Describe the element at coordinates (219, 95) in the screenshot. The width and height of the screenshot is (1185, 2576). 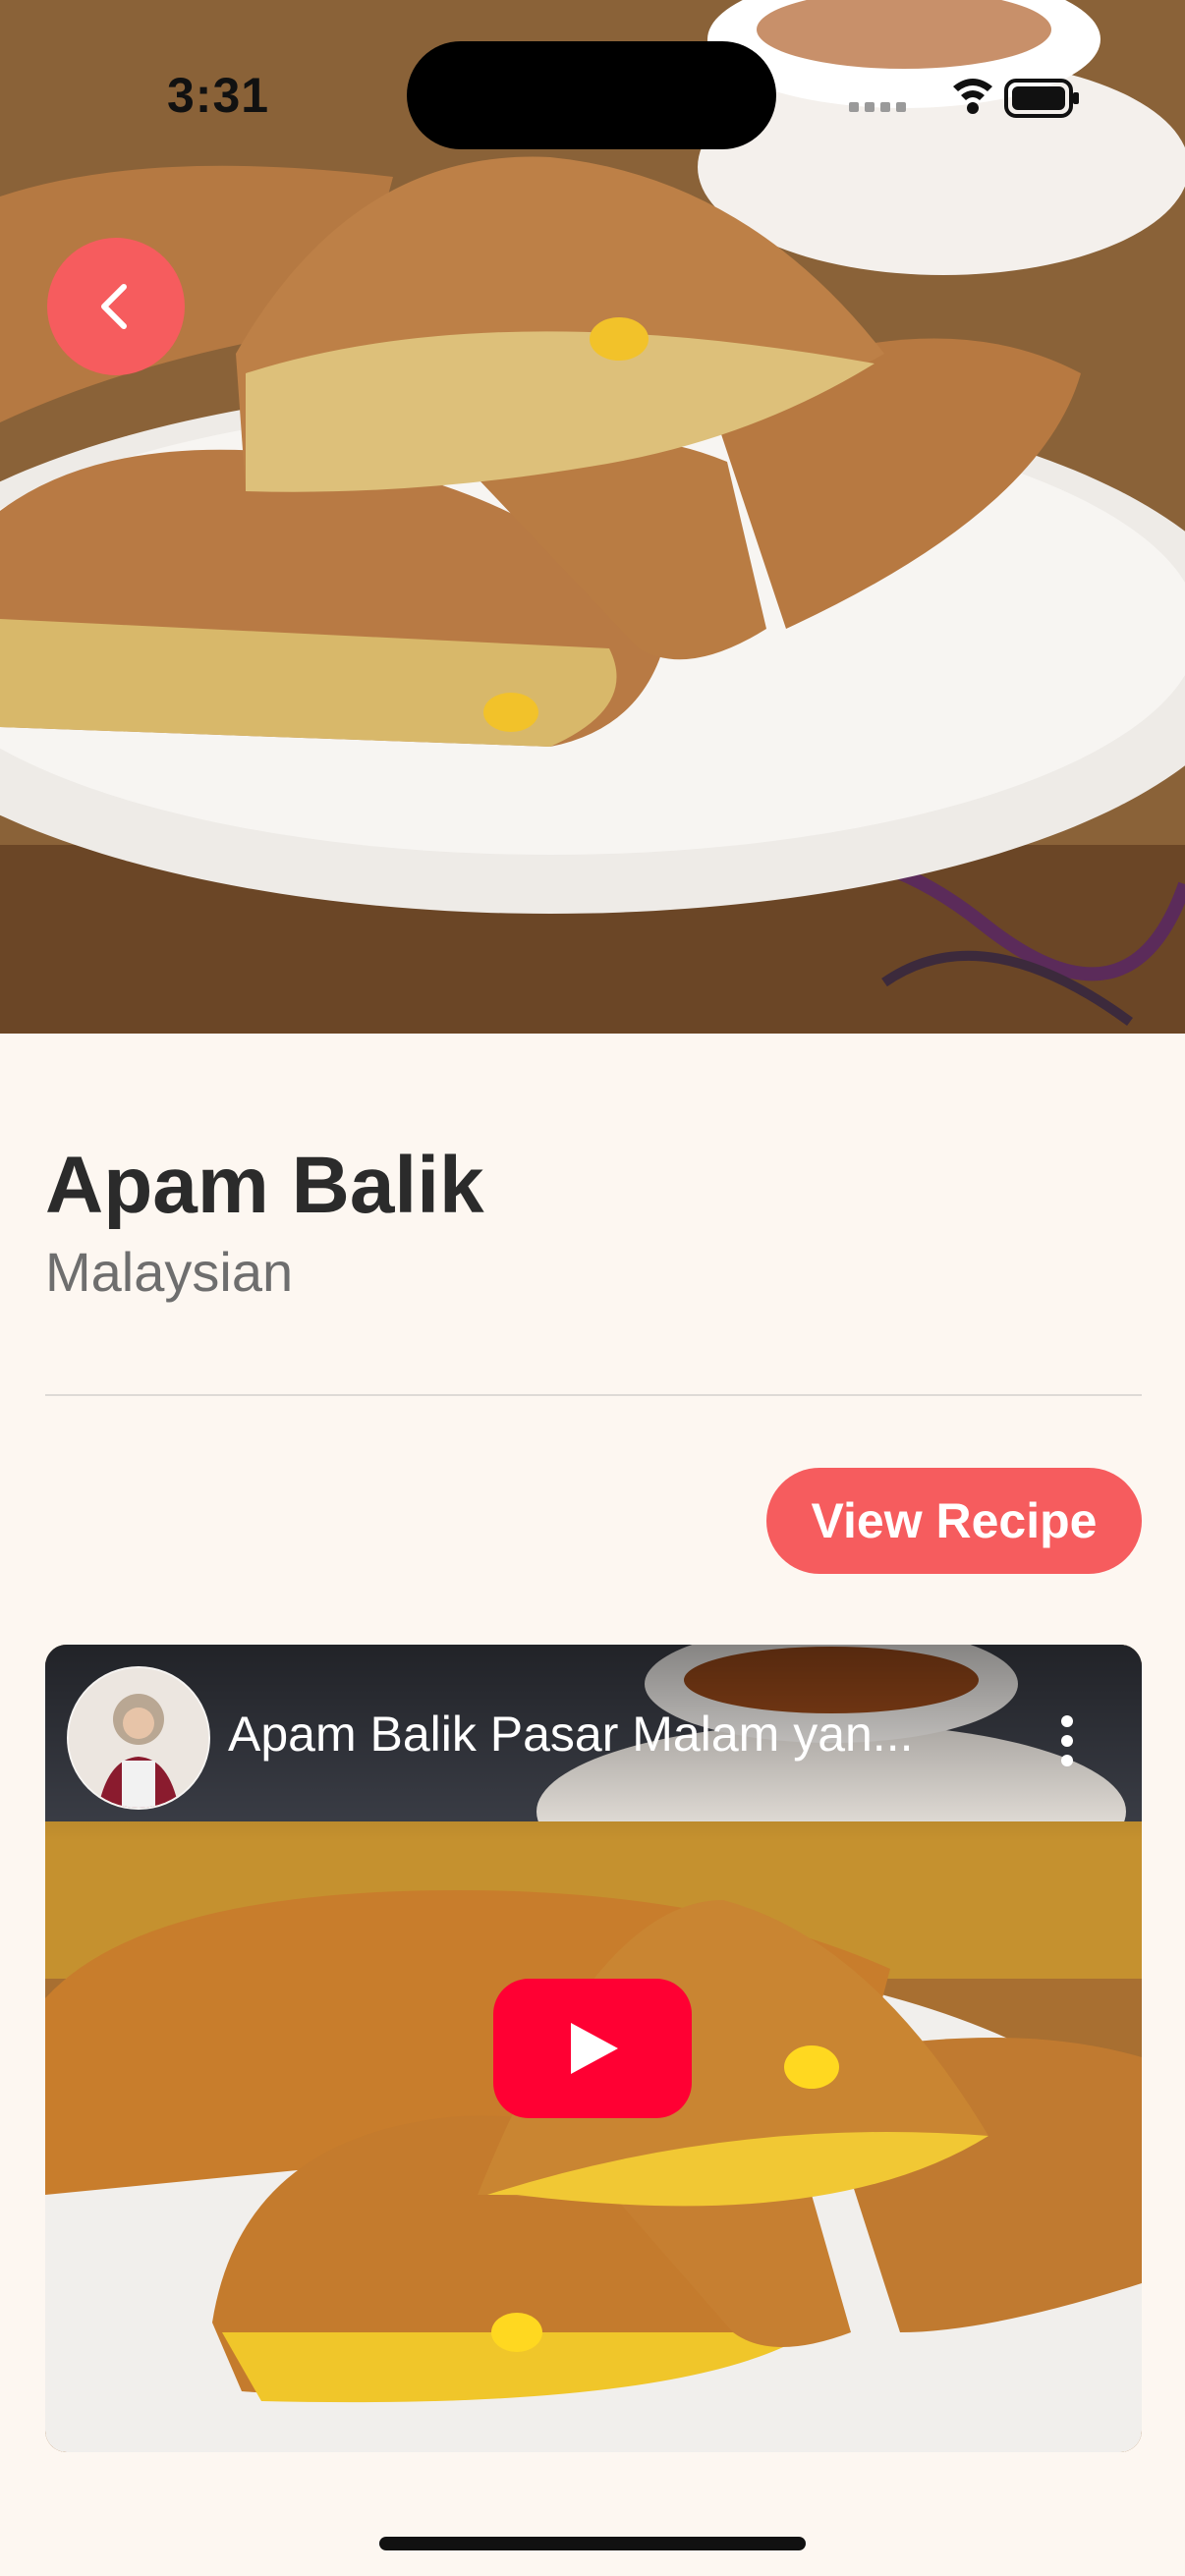
I see `status-time: 3:31` at that location.